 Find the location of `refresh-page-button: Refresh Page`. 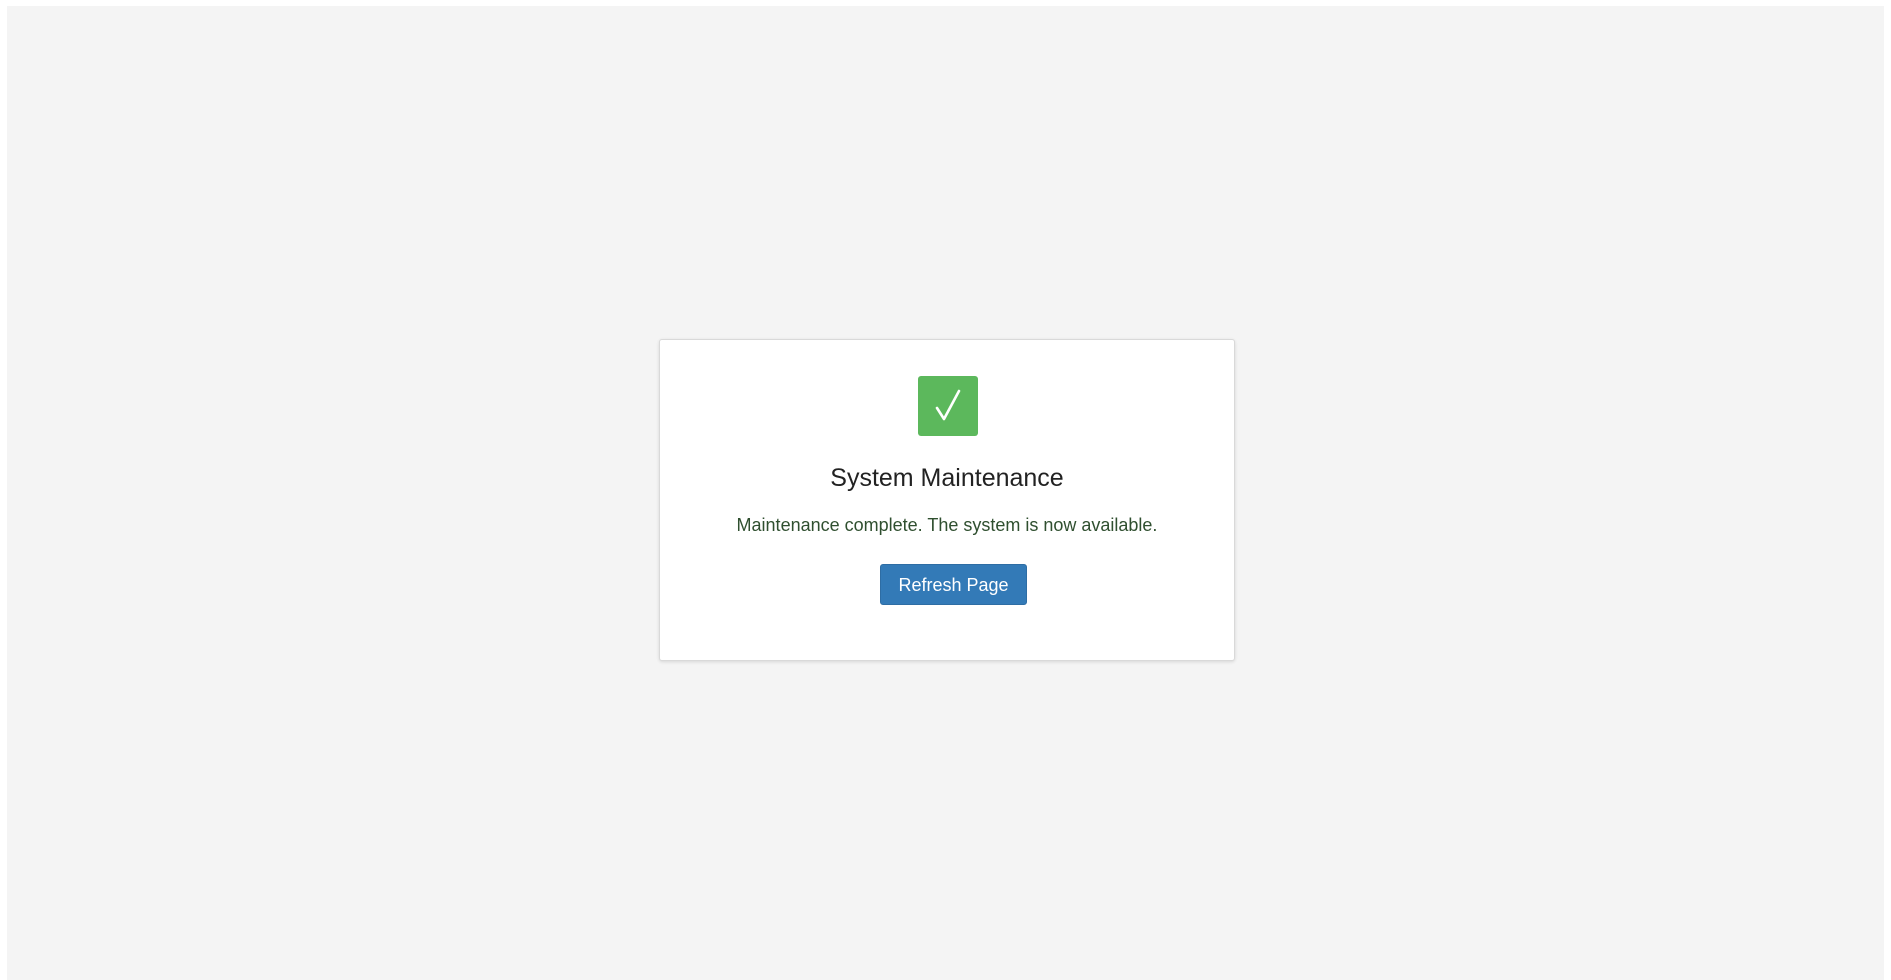

refresh-page-button: Refresh Page is located at coordinates (953, 584).